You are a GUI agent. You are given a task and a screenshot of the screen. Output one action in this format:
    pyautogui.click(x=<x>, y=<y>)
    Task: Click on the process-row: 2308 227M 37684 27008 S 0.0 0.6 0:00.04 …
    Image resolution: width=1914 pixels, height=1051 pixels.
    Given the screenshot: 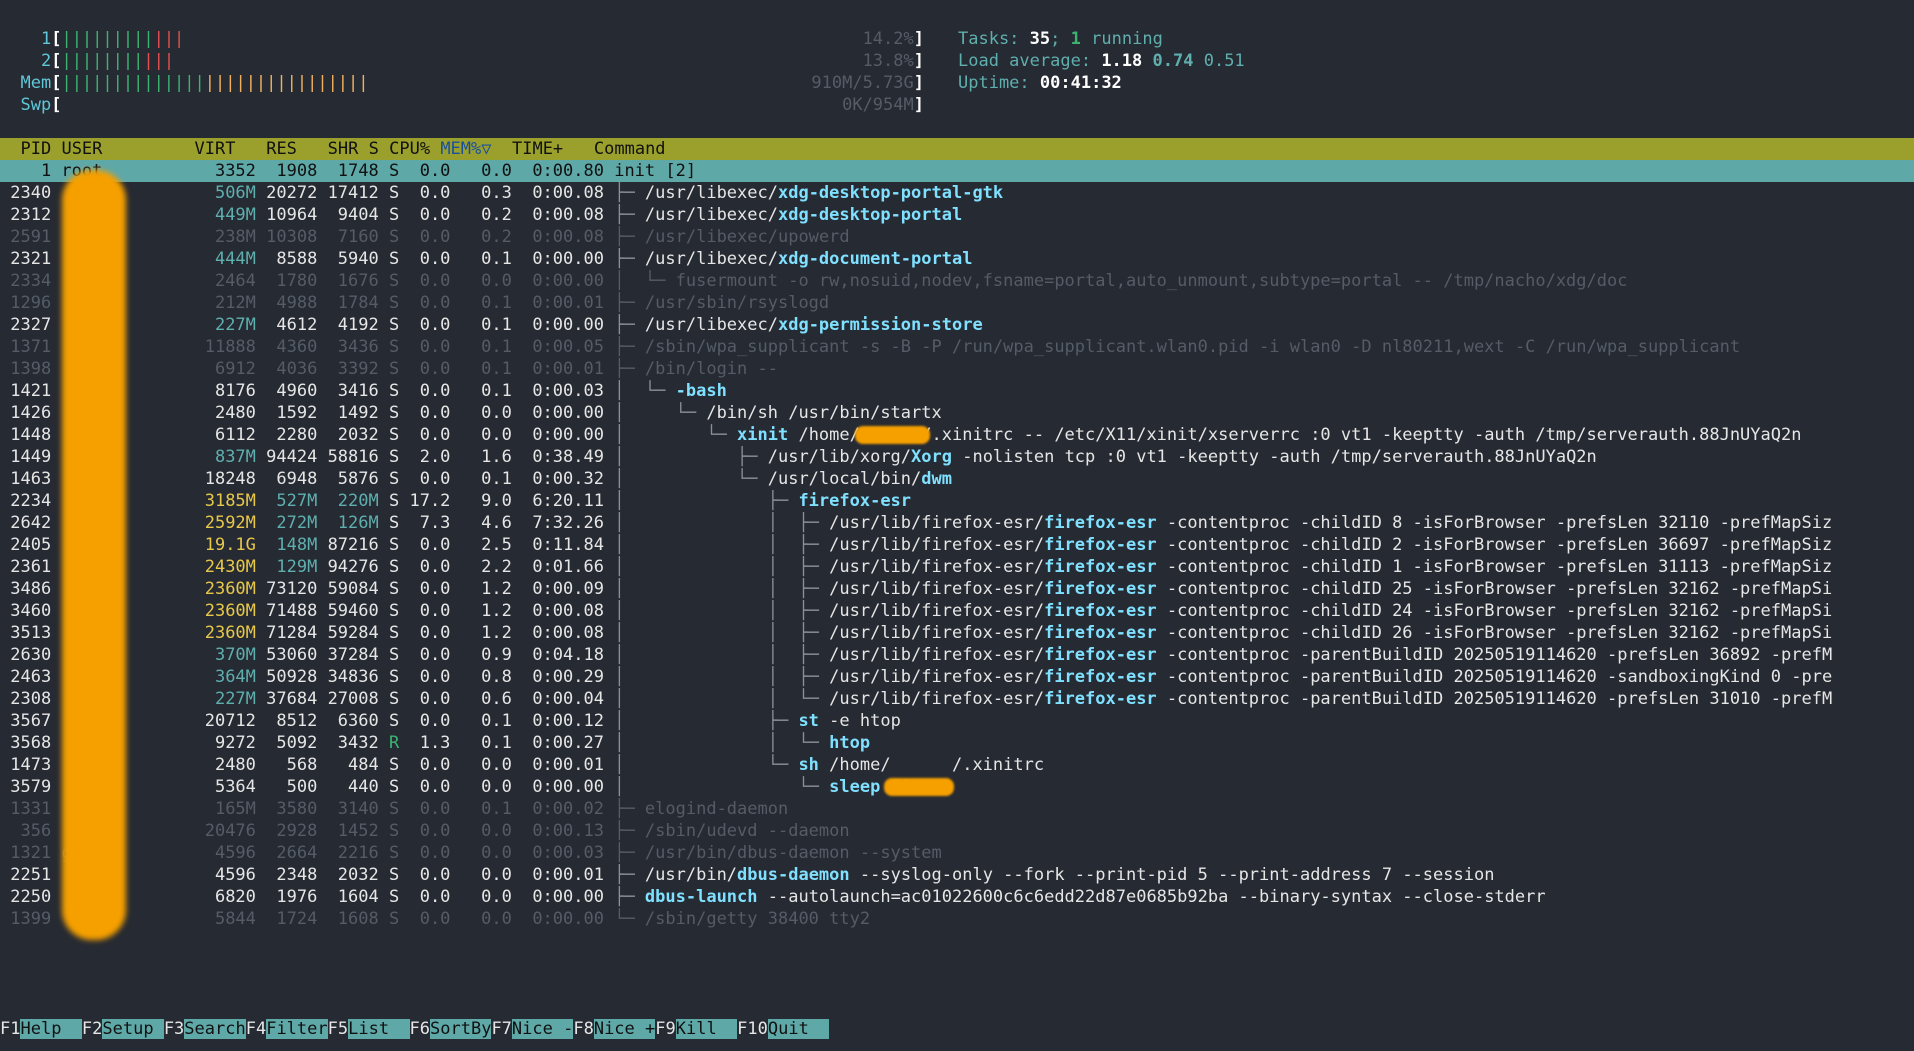 What is the action you would take?
    pyautogui.click(x=916, y=699)
    